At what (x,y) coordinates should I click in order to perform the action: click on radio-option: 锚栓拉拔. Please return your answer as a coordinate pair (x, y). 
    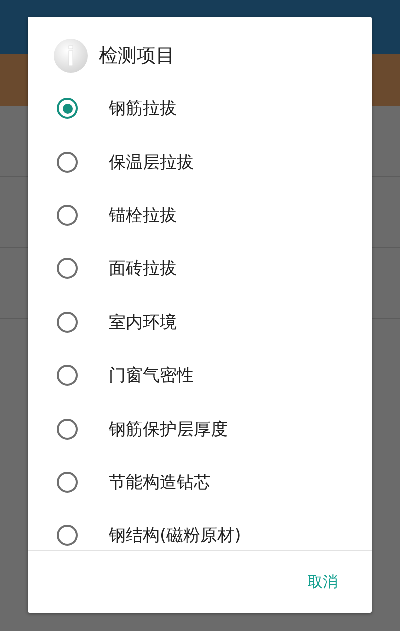
    Looking at the image, I should click on (200, 215).